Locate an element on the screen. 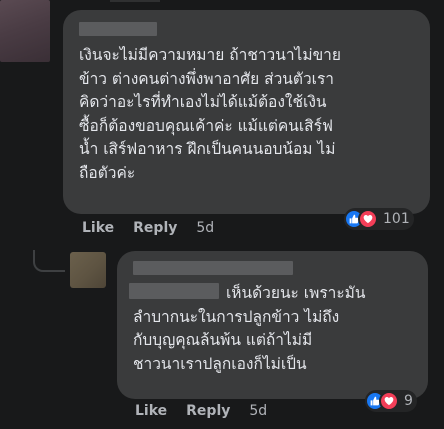 The width and height of the screenshot is (444, 429). reply-line: ลำบากนะในการปลูกข้าว ไม่ถึง is located at coordinates (236, 316).